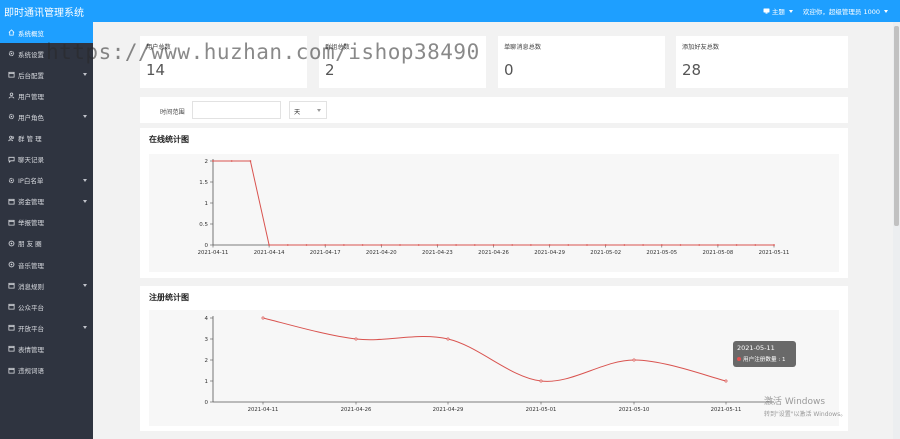  I want to click on sidebar-item-label: 举报管理, so click(31, 223).